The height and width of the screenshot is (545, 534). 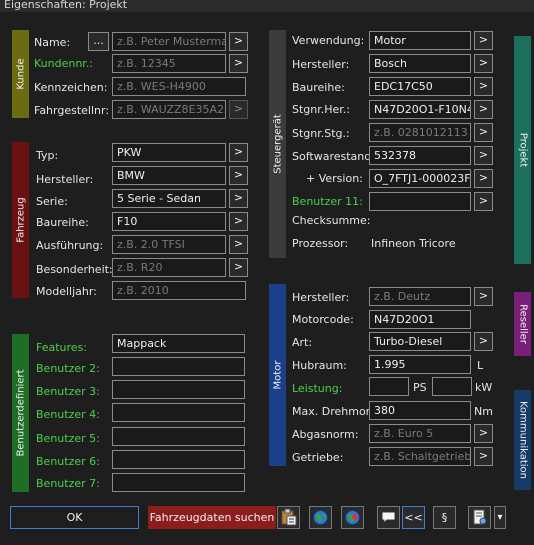 I want to click on section-benutzerdefiniert-label: Benutzerdefiniert, so click(x=20, y=413).